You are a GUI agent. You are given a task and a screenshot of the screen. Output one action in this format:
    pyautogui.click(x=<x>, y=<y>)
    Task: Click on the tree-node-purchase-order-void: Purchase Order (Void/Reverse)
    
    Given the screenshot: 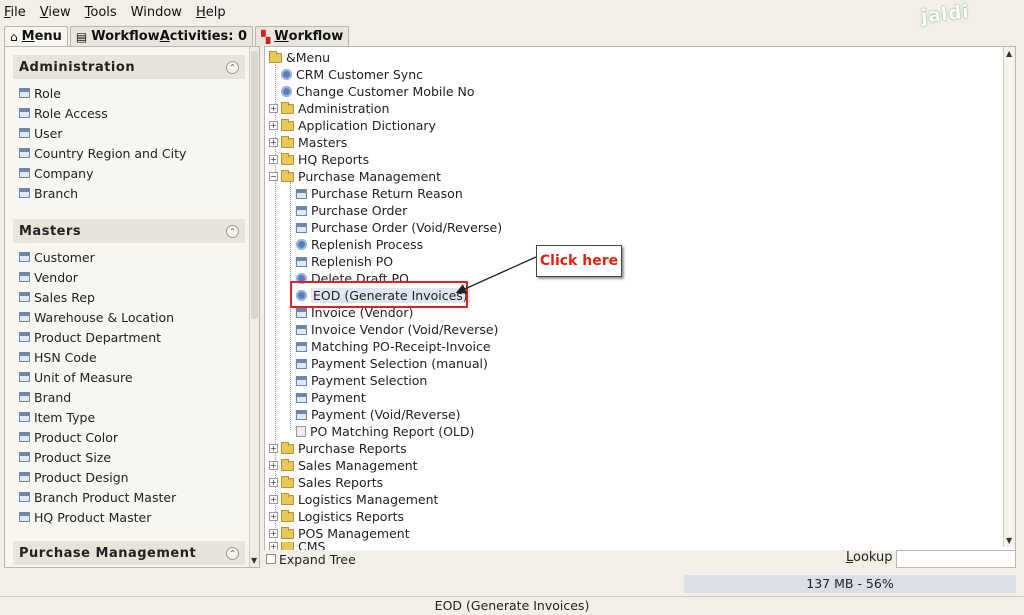 What is the action you would take?
    pyautogui.click(x=399, y=227)
    